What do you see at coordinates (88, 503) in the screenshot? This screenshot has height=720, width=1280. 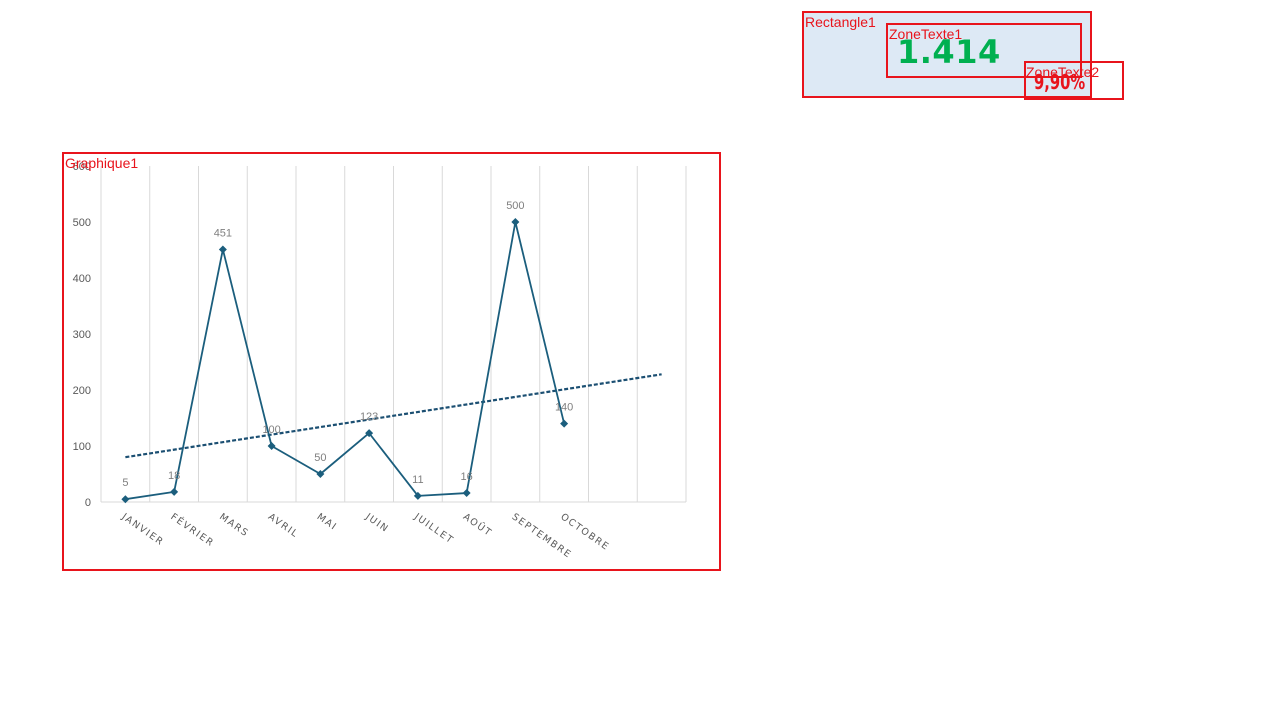 I see `y-tick-label: 0` at bounding box center [88, 503].